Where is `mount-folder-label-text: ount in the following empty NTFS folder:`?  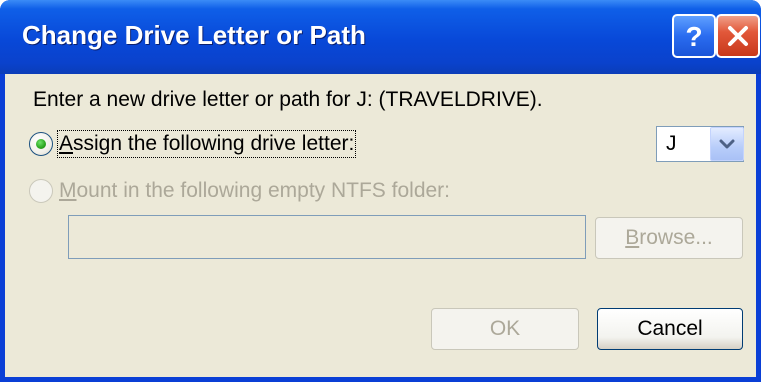 mount-folder-label-text: ount in the following empty NTFS folder: is located at coordinates (263, 190).